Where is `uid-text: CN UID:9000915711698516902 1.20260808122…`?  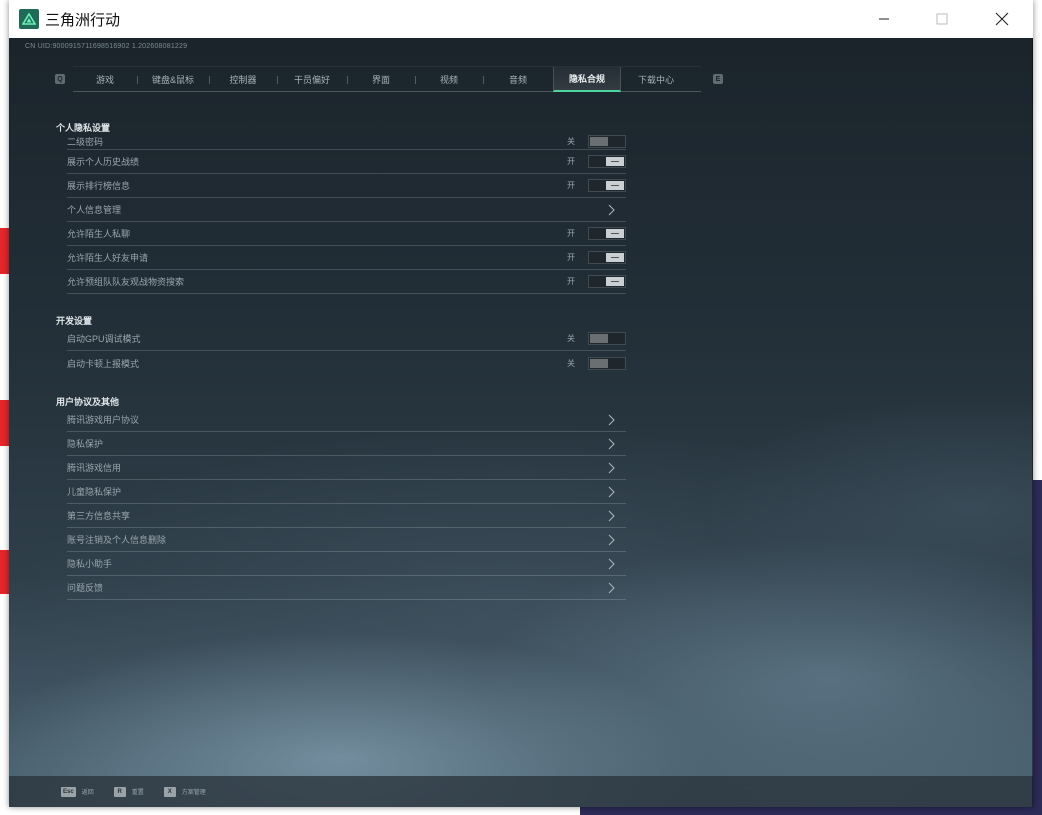 uid-text: CN UID:9000915711698516902 1.20260808122… is located at coordinates (106, 46).